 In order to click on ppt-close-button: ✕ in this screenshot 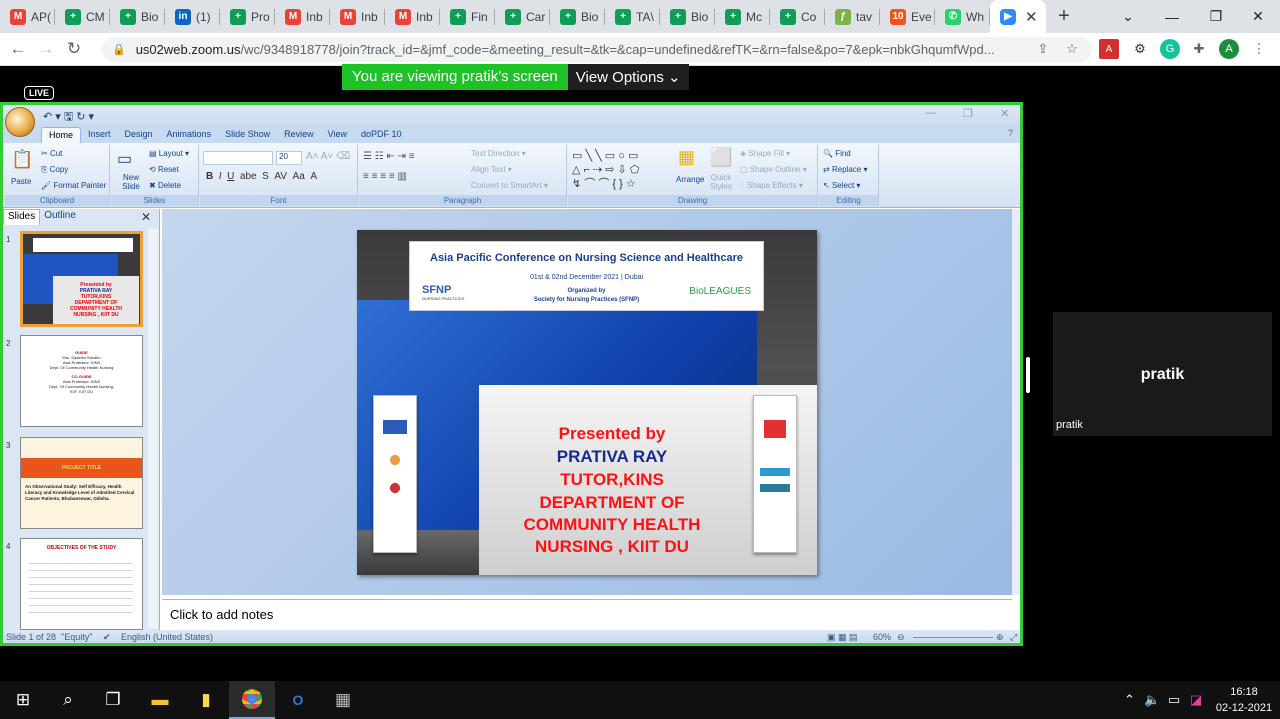, I will do `click(1004, 113)`.